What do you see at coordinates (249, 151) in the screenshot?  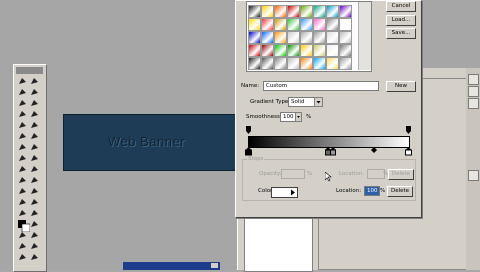 I see `color-stop-left-icon` at bounding box center [249, 151].